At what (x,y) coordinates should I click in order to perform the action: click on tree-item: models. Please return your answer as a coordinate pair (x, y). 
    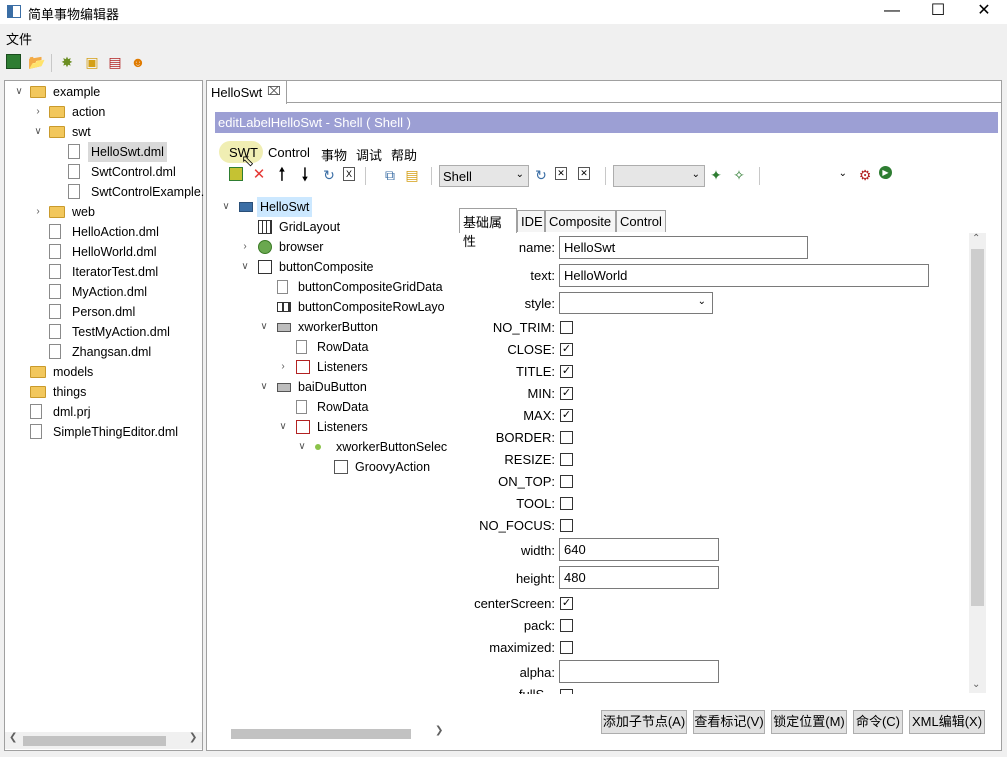
    Looking at the image, I should click on (102, 372).